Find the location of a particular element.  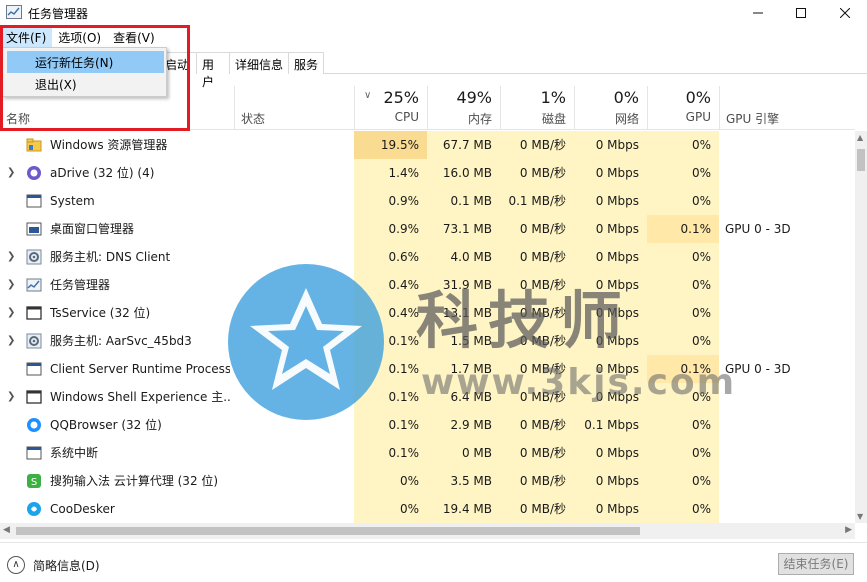

process-name-cell: 桌面窗口管理器 is located at coordinates (117, 229).